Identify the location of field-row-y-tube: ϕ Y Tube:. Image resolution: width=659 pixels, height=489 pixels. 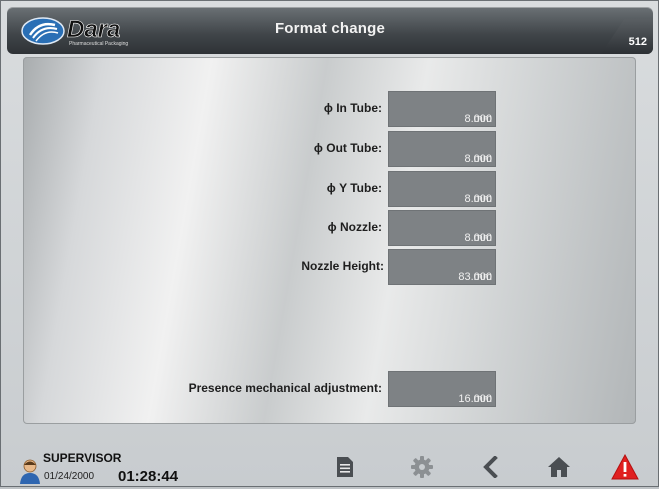
(202, 189).